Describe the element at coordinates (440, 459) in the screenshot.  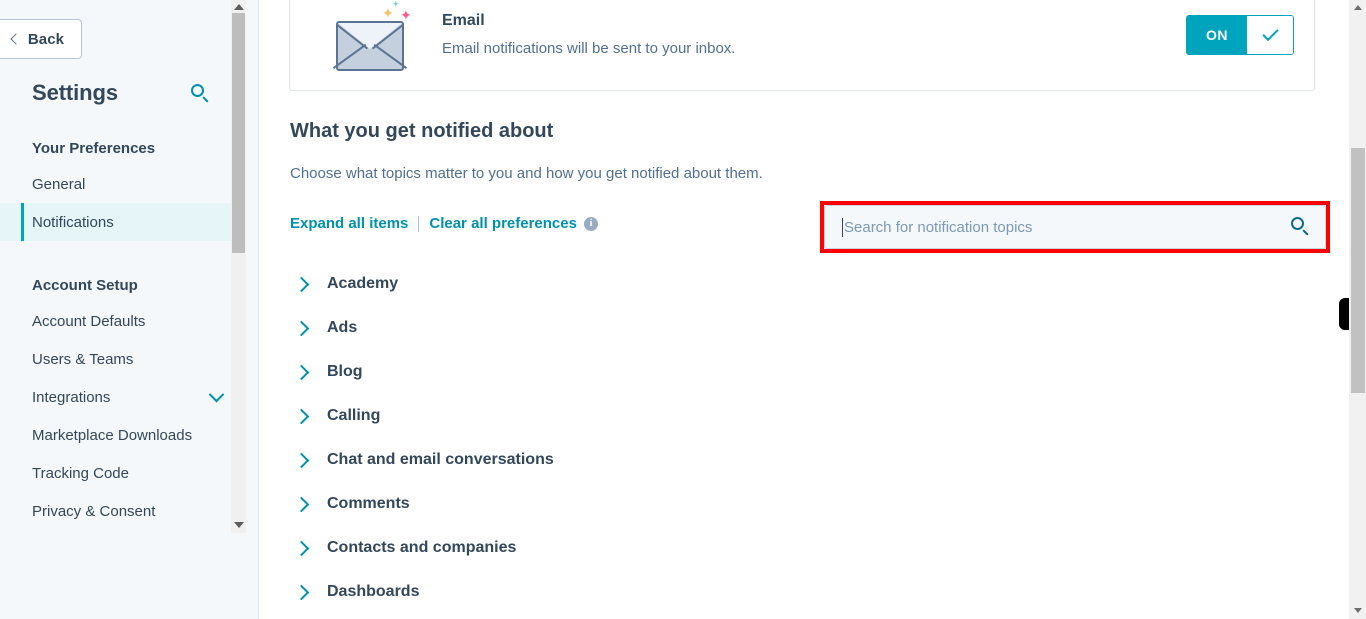
I see `topic-label: Chat and email conversations` at that location.